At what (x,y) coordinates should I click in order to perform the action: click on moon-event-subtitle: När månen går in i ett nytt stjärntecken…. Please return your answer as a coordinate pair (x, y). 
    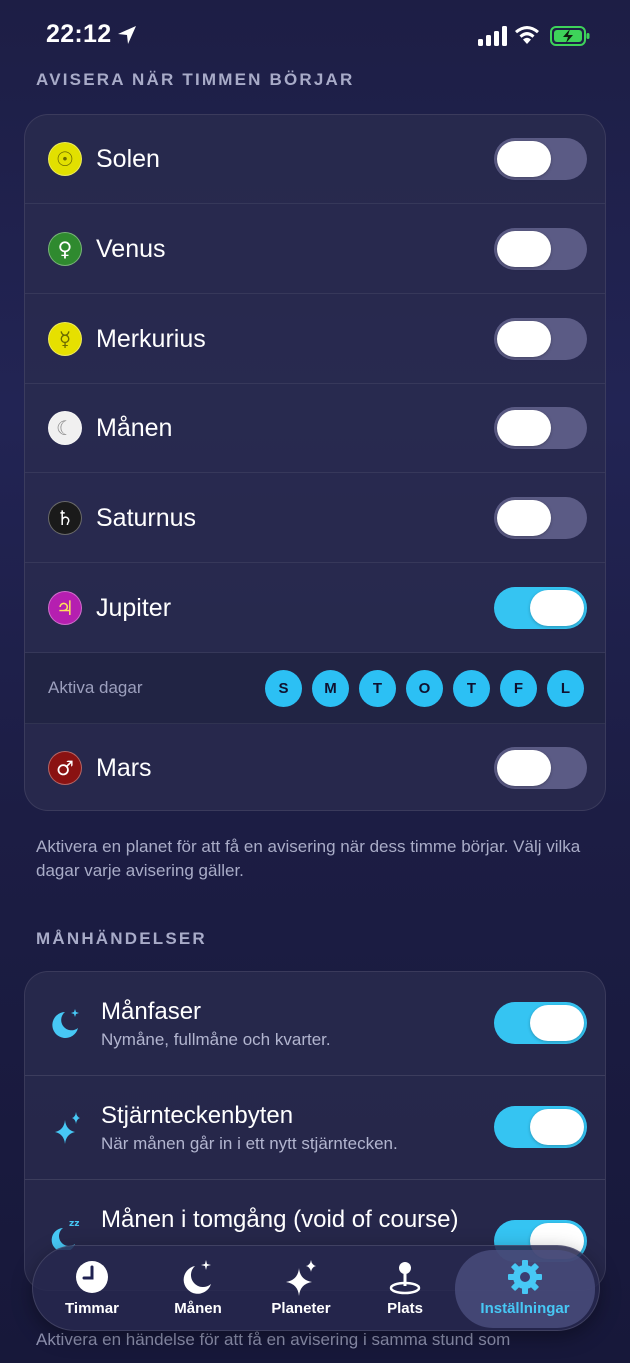
    Looking at the image, I should click on (249, 1143).